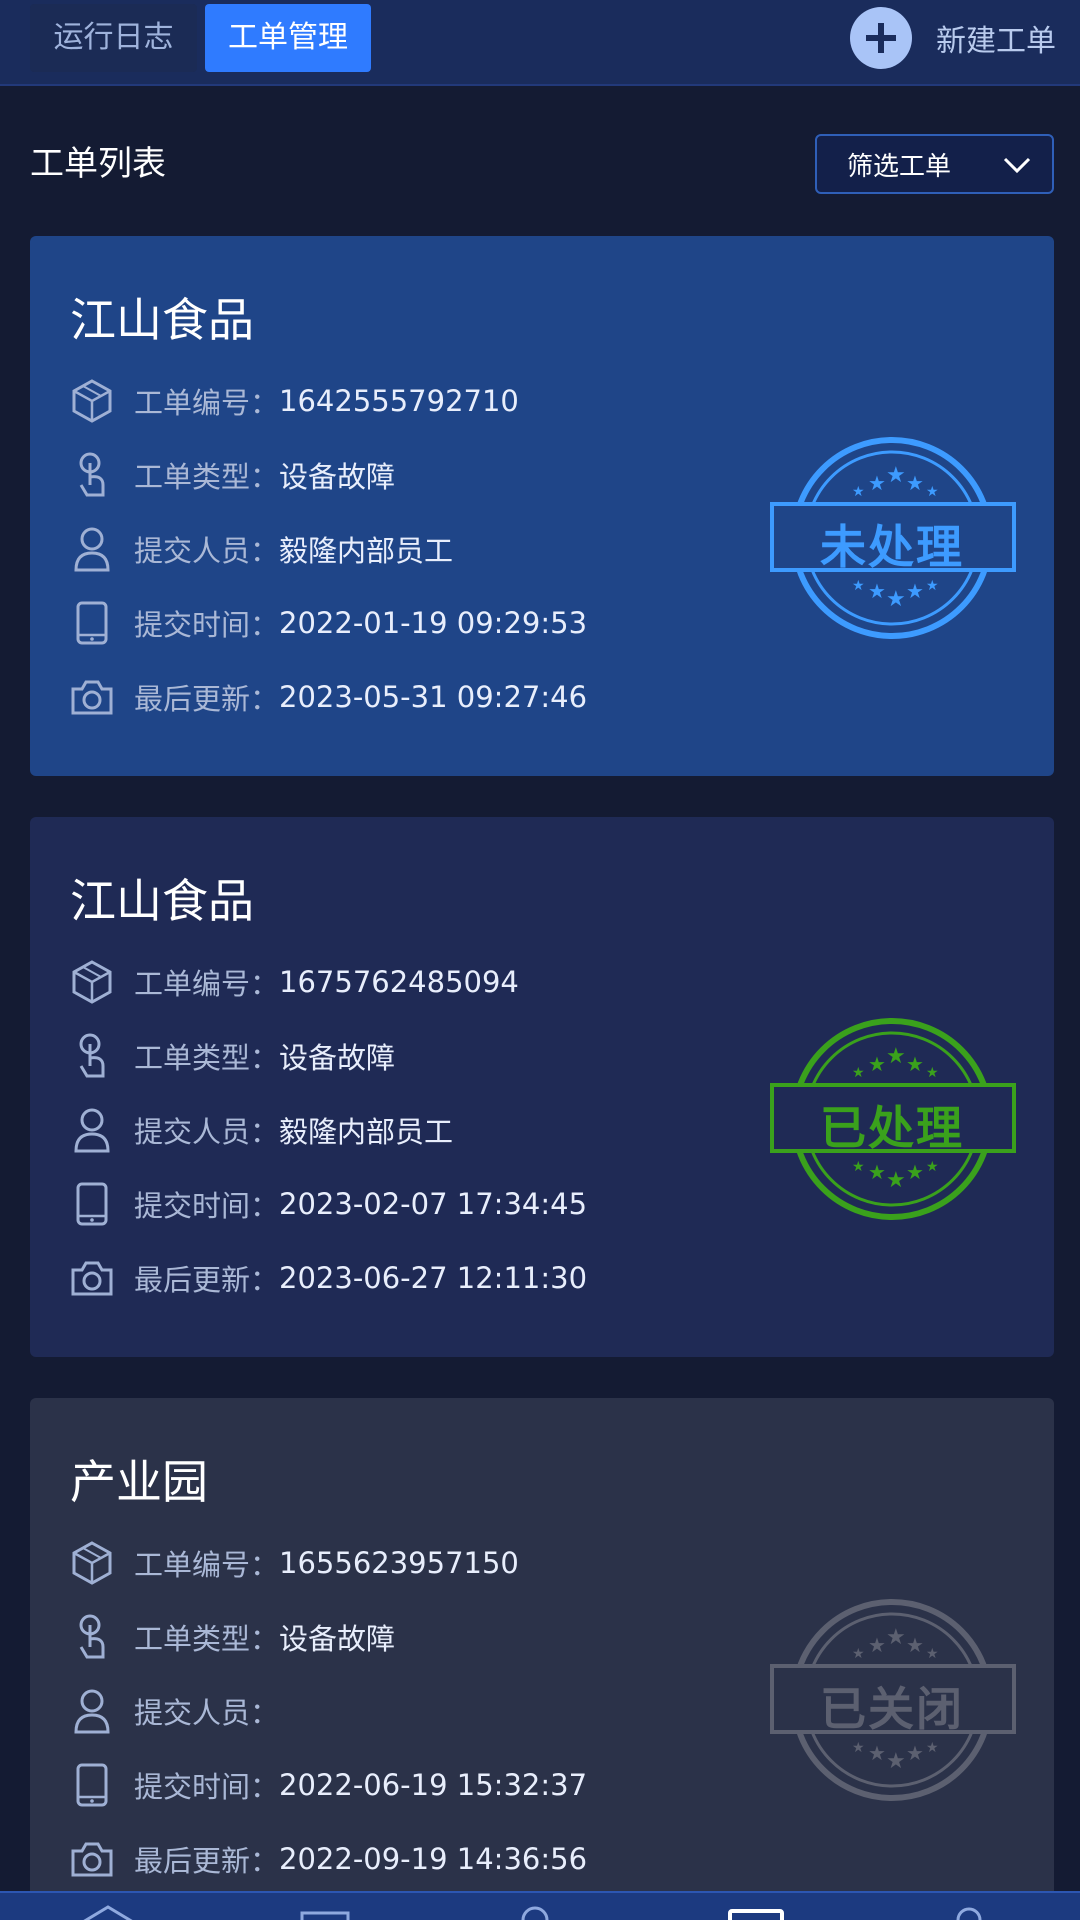 This screenshot has width=1080, height=1920. I want to click on submit-time-value: 2022-01-19 09:29:53, so click(433, 623).